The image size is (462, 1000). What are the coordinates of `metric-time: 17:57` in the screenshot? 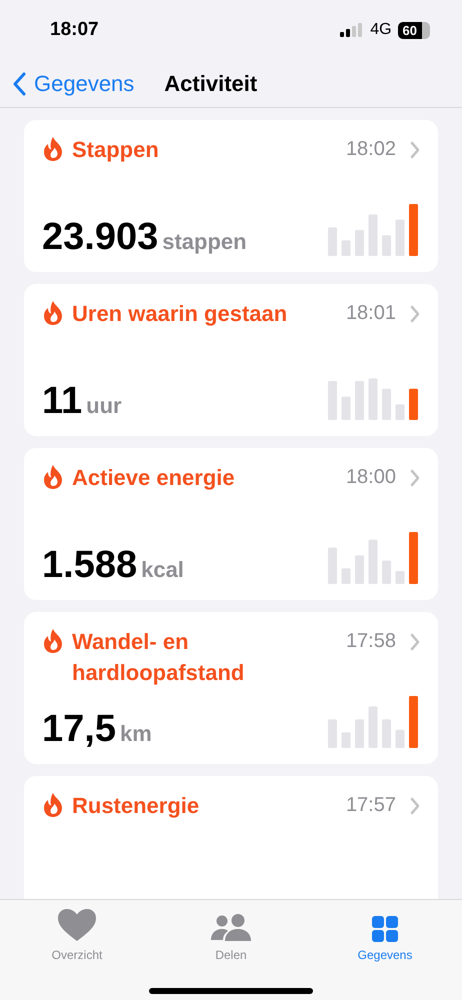 It's located at (371, 805).